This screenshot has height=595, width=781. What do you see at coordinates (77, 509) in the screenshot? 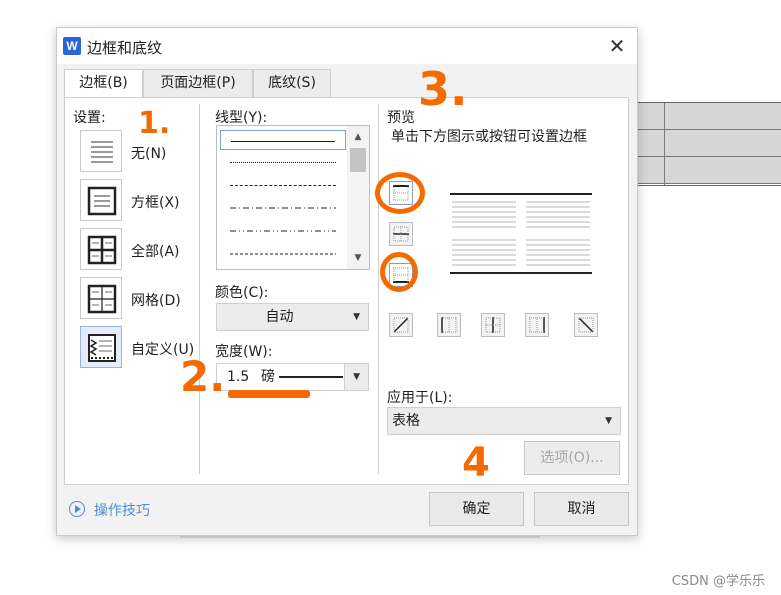
I see `play-circle-icon` at bounding box center [77, 509].